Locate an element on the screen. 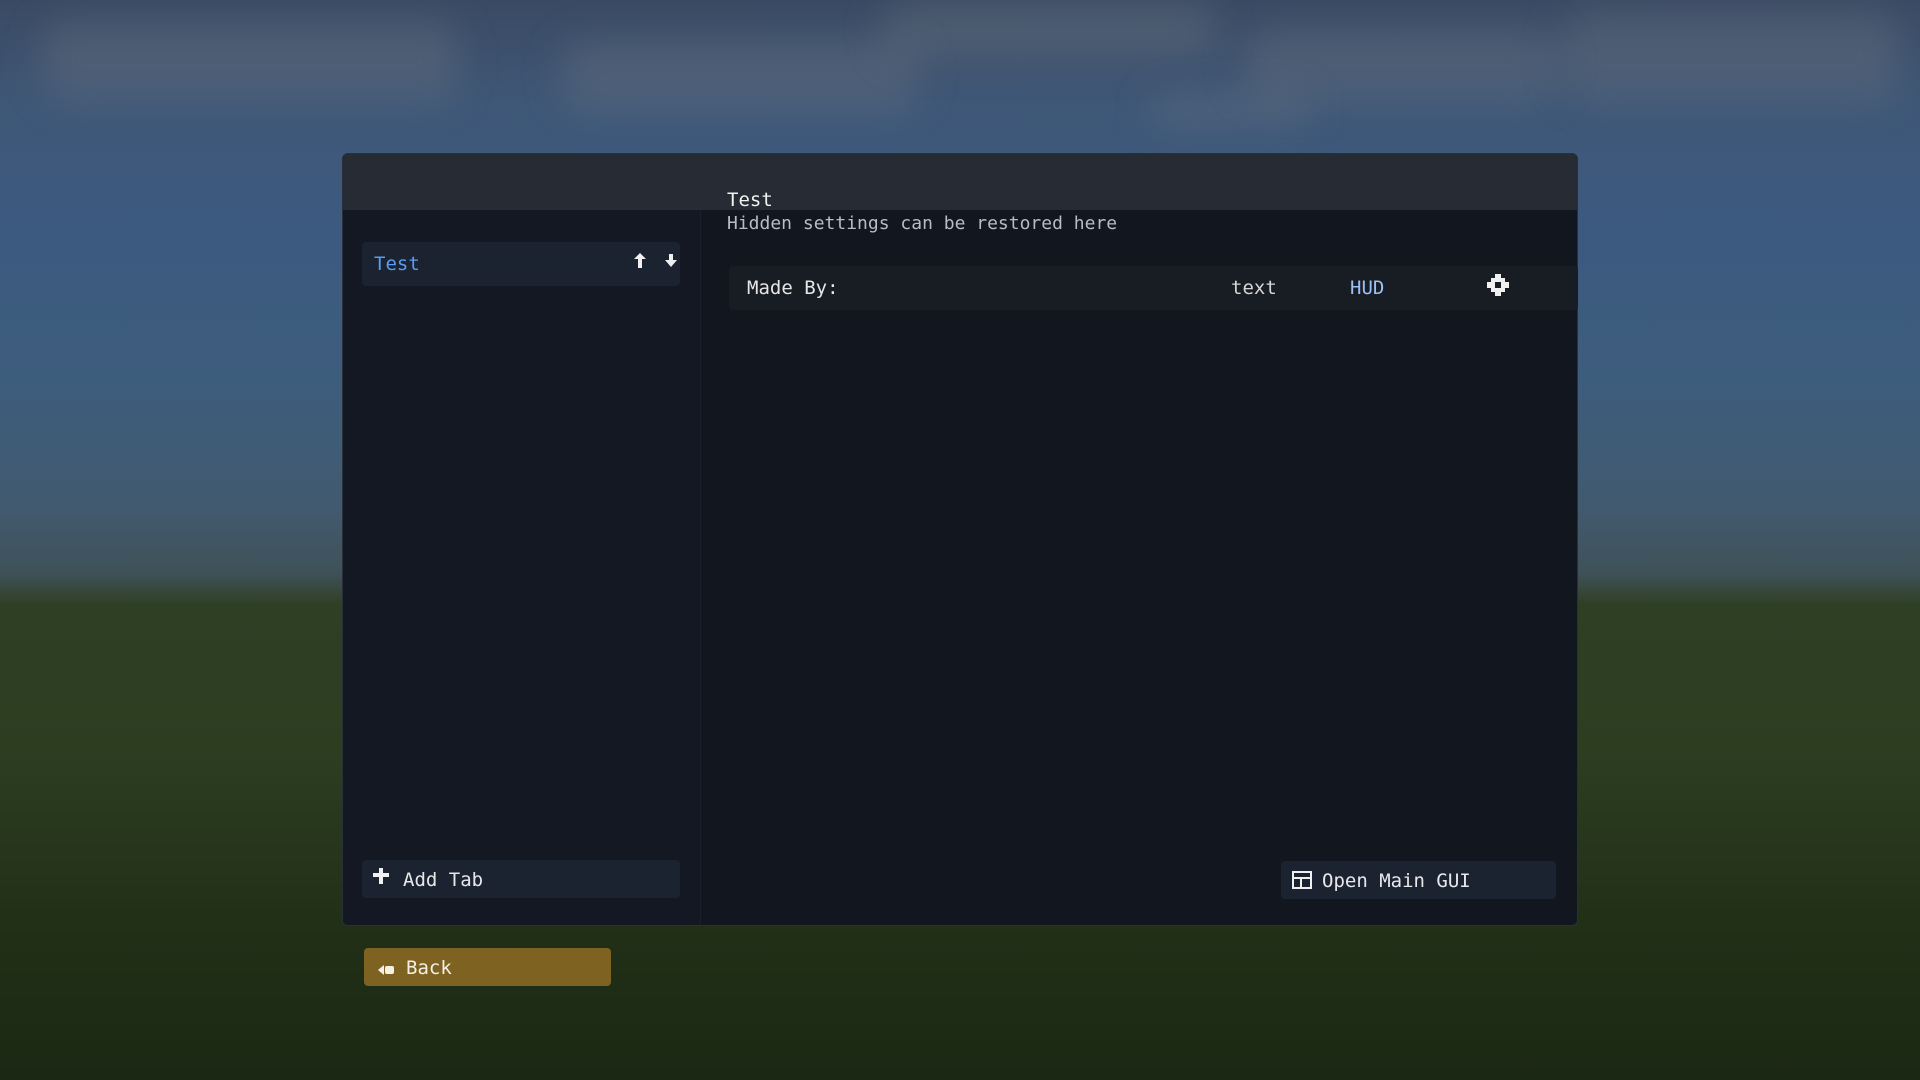 This screenshot has height=1080, width=1920. page-subtitle: Hidden settings can be restored here is located at coordinates (922, 223).